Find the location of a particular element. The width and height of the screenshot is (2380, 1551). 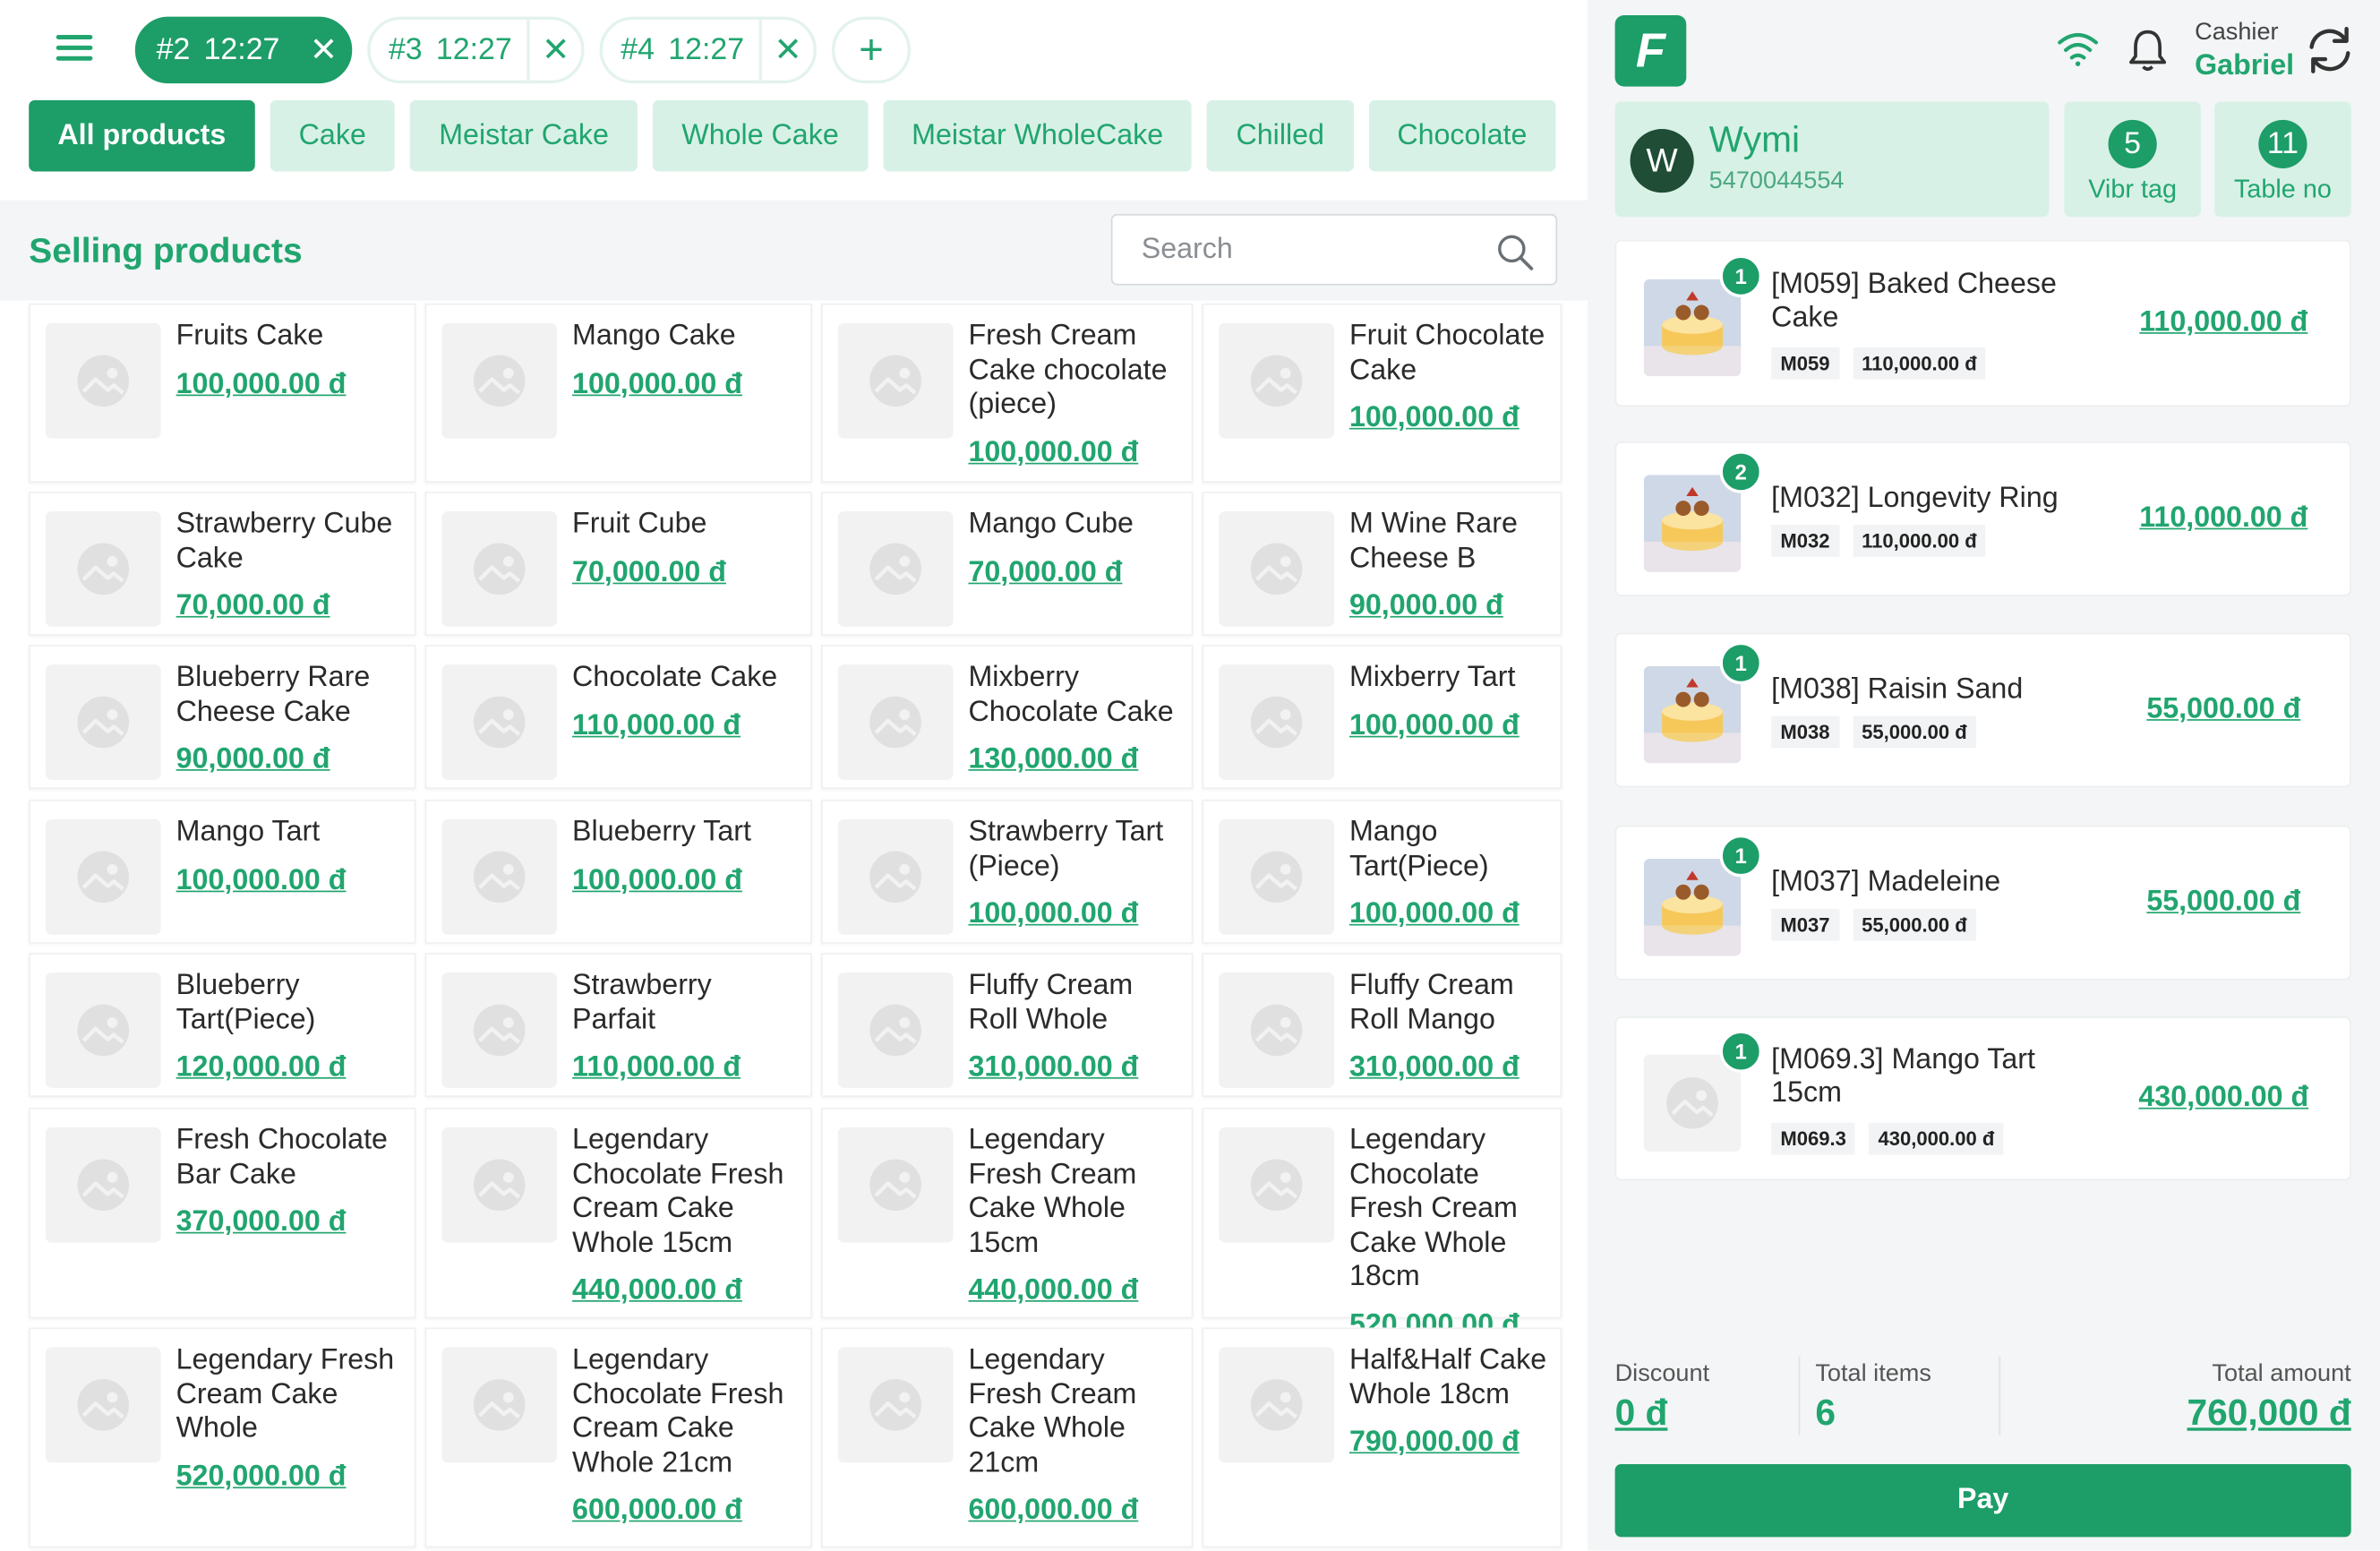

product-card: Fluffy Cream Roll Whole 310,000.00 đ is located at coordinates (1007, 1025).